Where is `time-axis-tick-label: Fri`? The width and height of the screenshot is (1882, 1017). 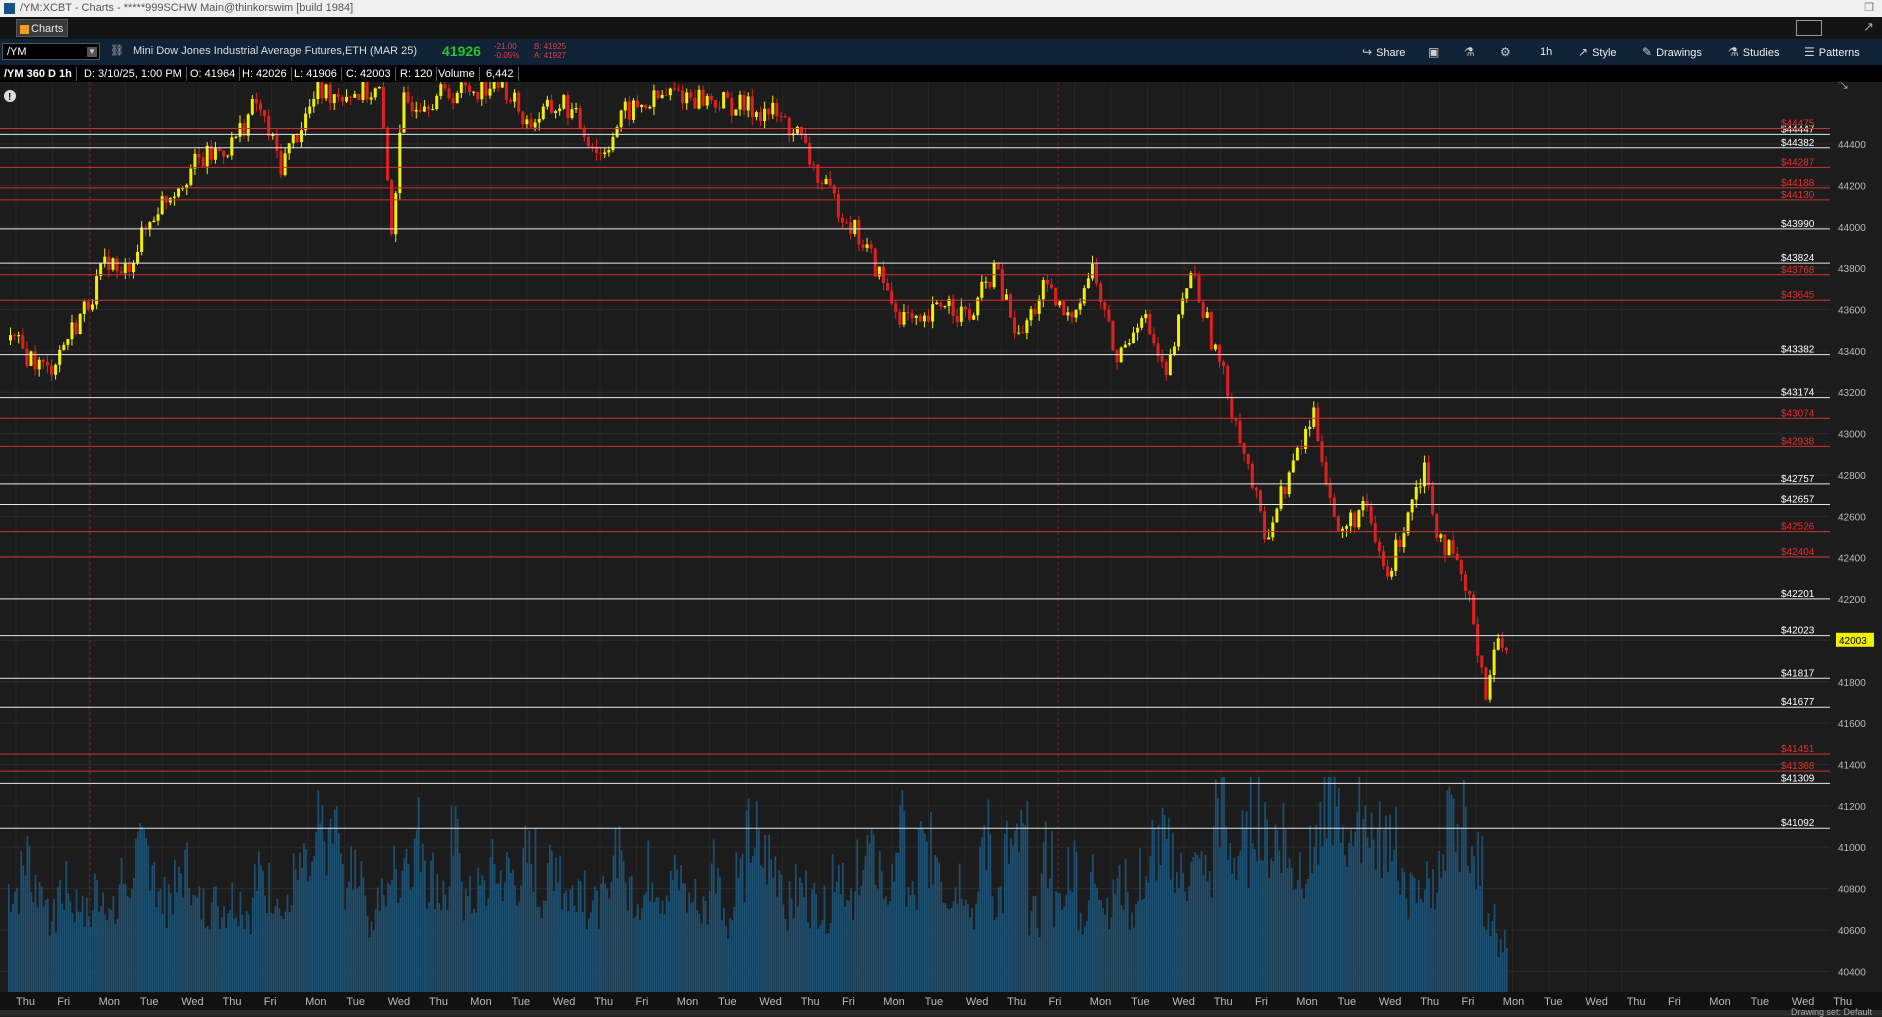
time-axis-tick-label: Fri is located at coordinates (848, 1002).